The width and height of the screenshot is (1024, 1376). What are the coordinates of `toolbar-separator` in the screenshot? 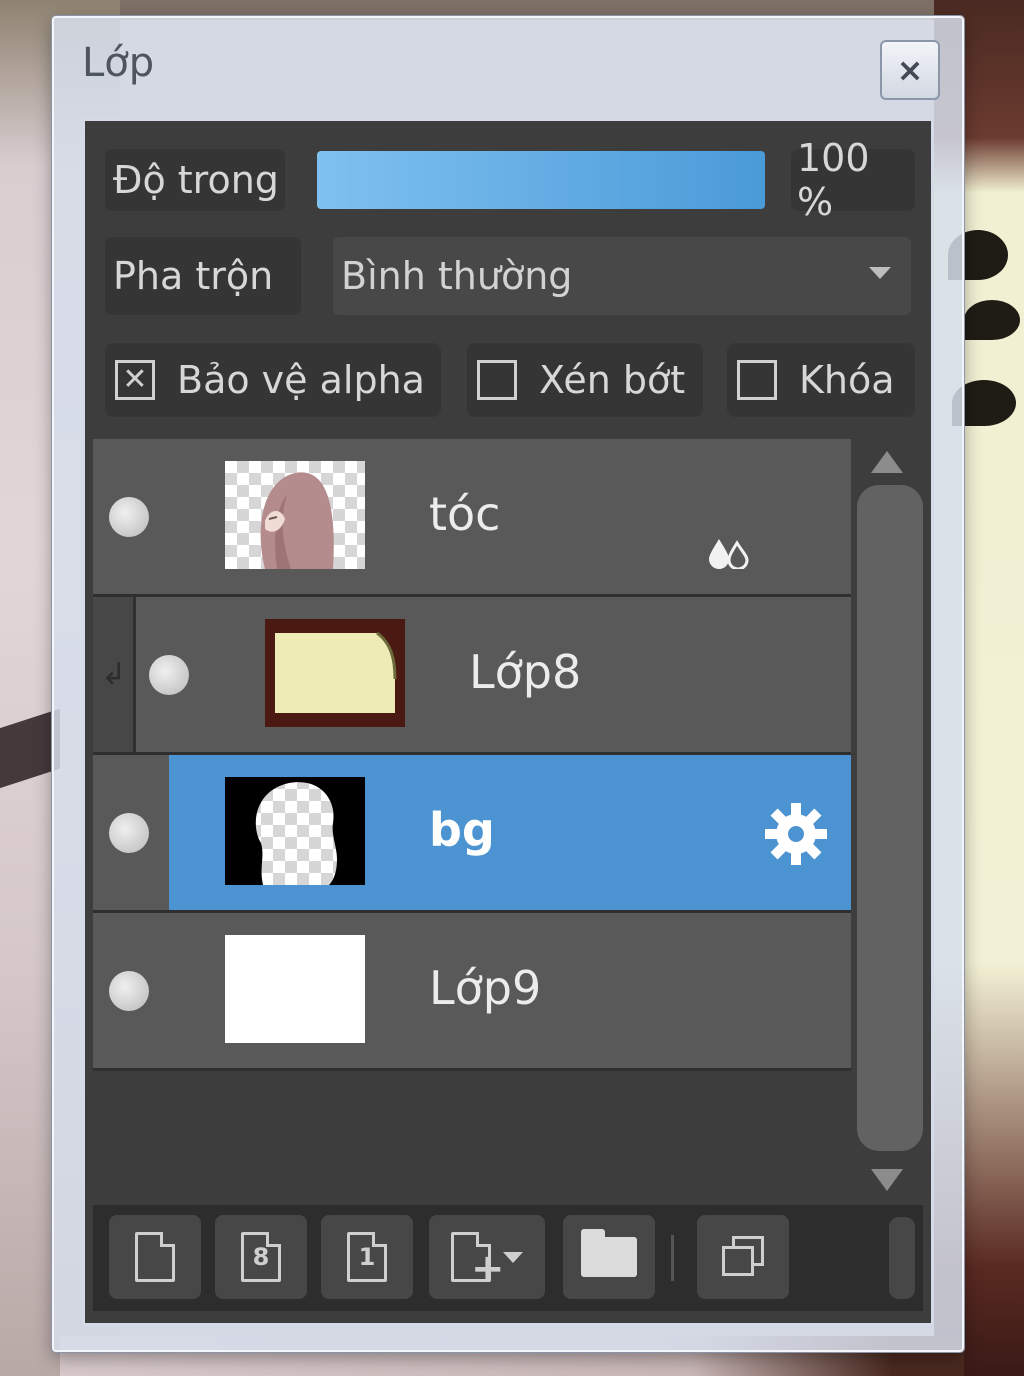 It's located at (672, 1258).